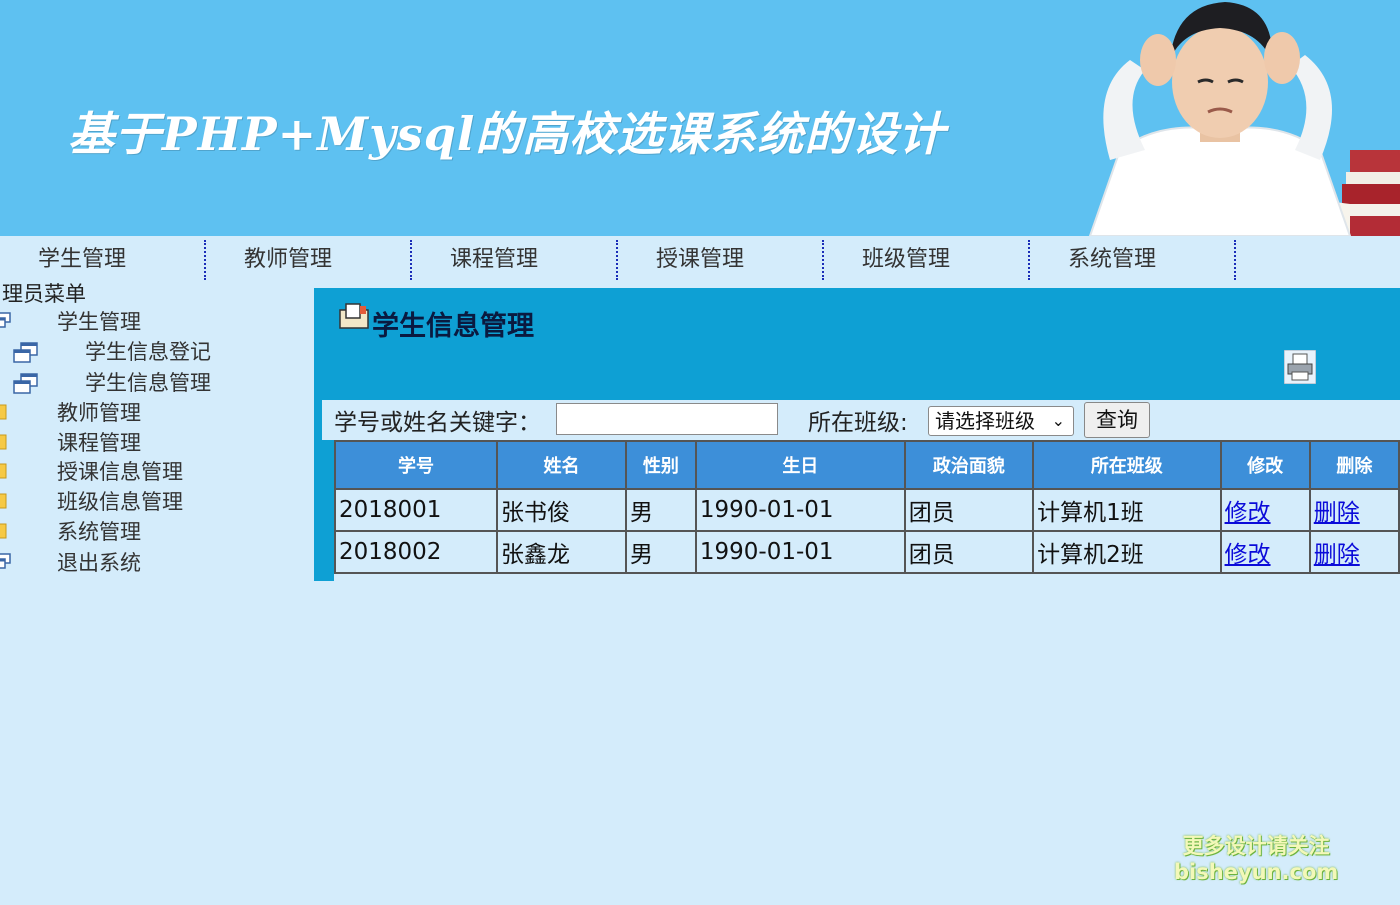 The height and width of the screenshot is (905, 1400). Describe the element at coordinates (561, 510) in the screenshot. I see `cell-name: 张书俊` at that location.